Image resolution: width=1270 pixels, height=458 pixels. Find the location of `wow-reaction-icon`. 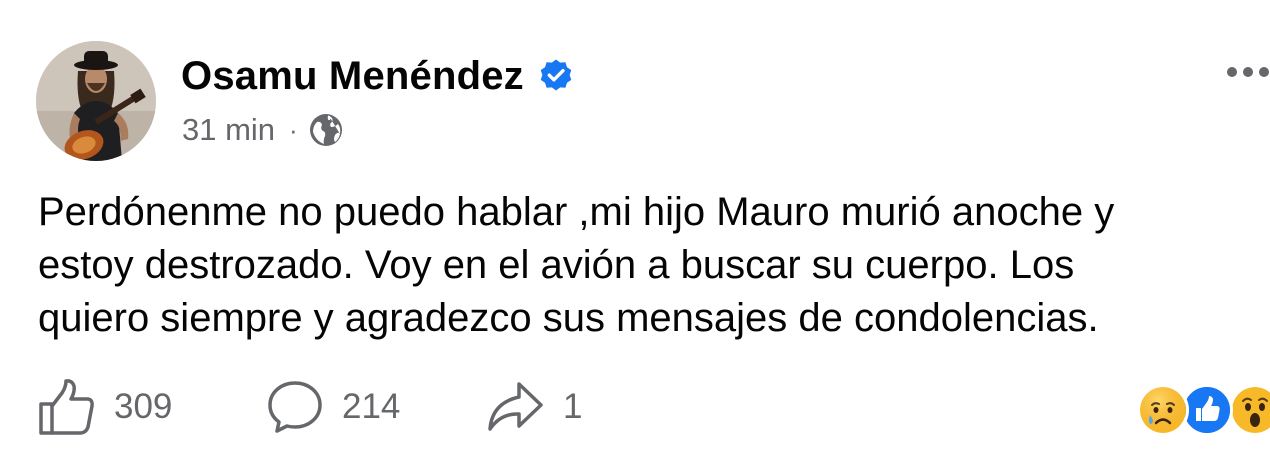

wow-reaction-icon is located at coordinates (1249, 410).